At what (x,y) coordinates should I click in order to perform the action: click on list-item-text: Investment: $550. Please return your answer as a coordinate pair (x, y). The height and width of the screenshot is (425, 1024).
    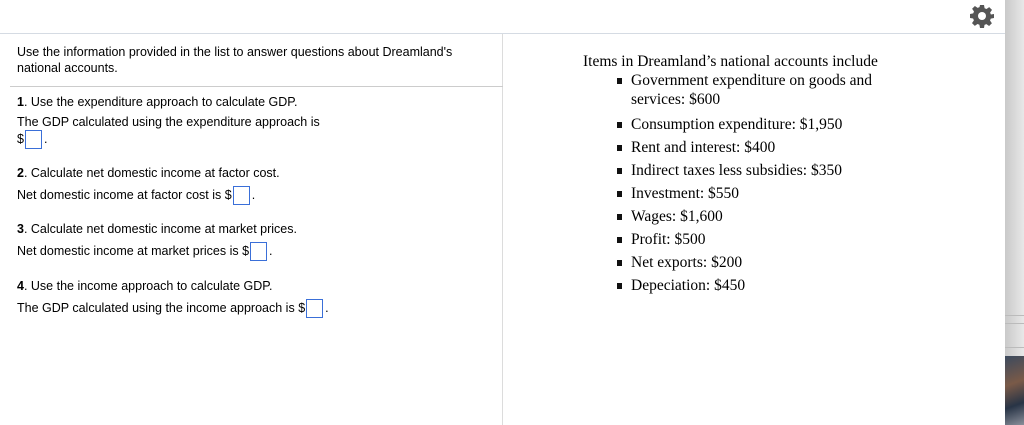
    Looking at the image, I should click on (685, 193).